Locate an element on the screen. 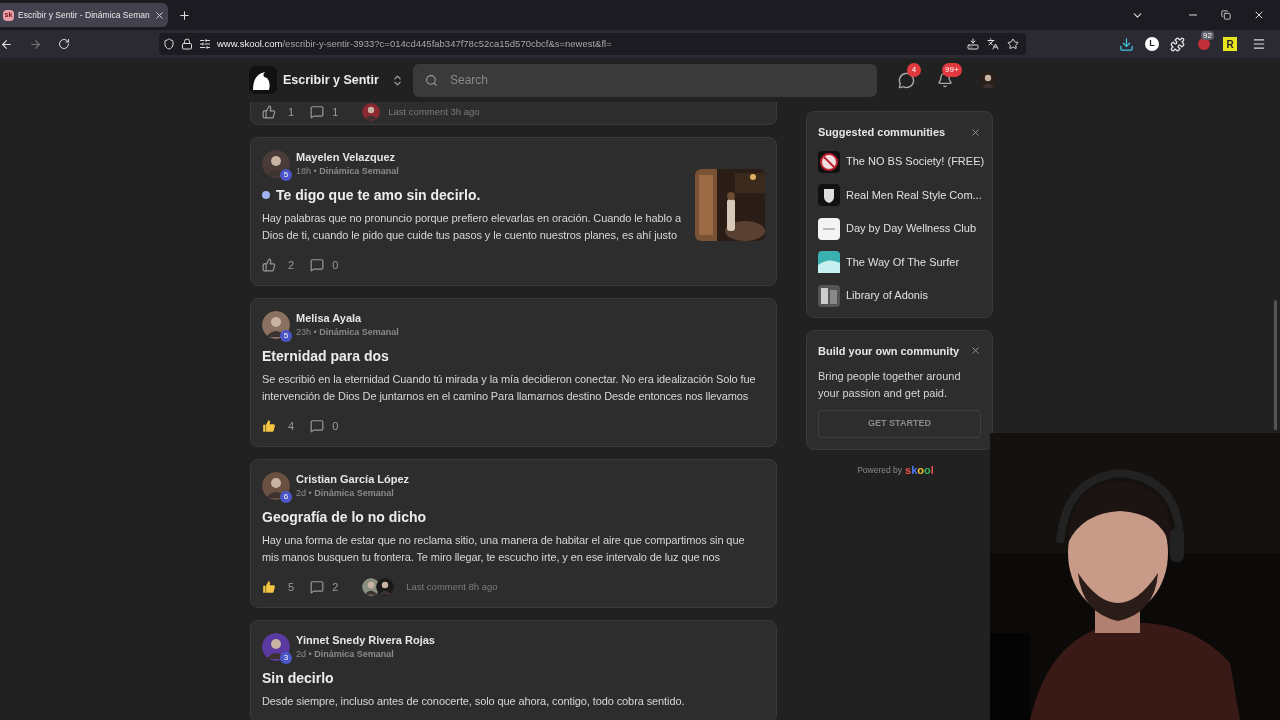  community-name: Day by Day Wellness Club is located at coordinates (911, 228).